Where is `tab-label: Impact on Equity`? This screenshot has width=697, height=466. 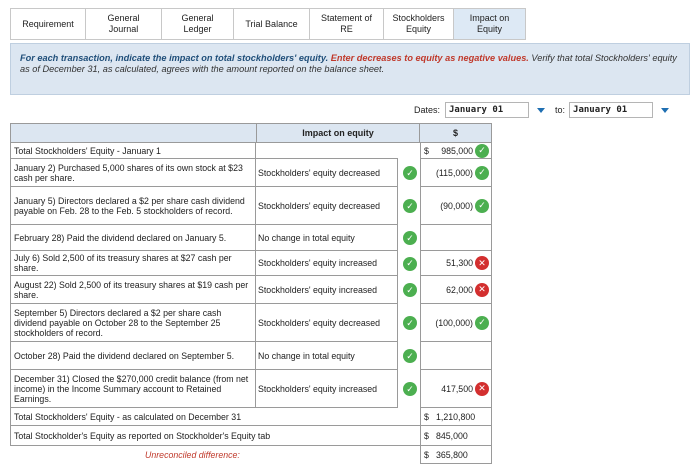
tab-label: Impact on Equity is located at coordinates (489, 23).